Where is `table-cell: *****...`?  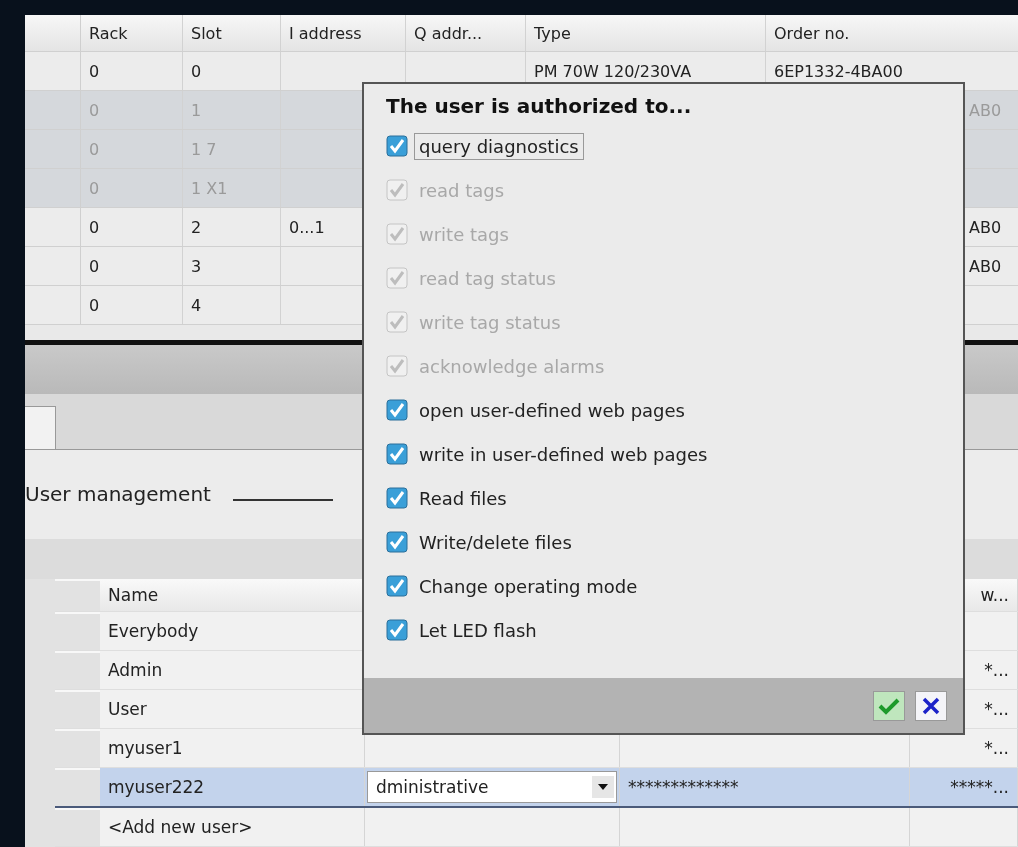 table-cell: *****... is located at coordinates (979, 787).